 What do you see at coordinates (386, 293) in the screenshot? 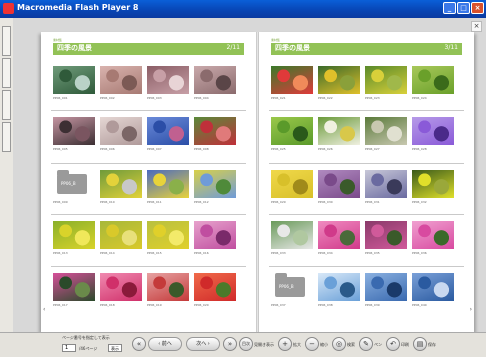
I see `thumbnail-item: PP06_039` at bounding box center [386, 293].